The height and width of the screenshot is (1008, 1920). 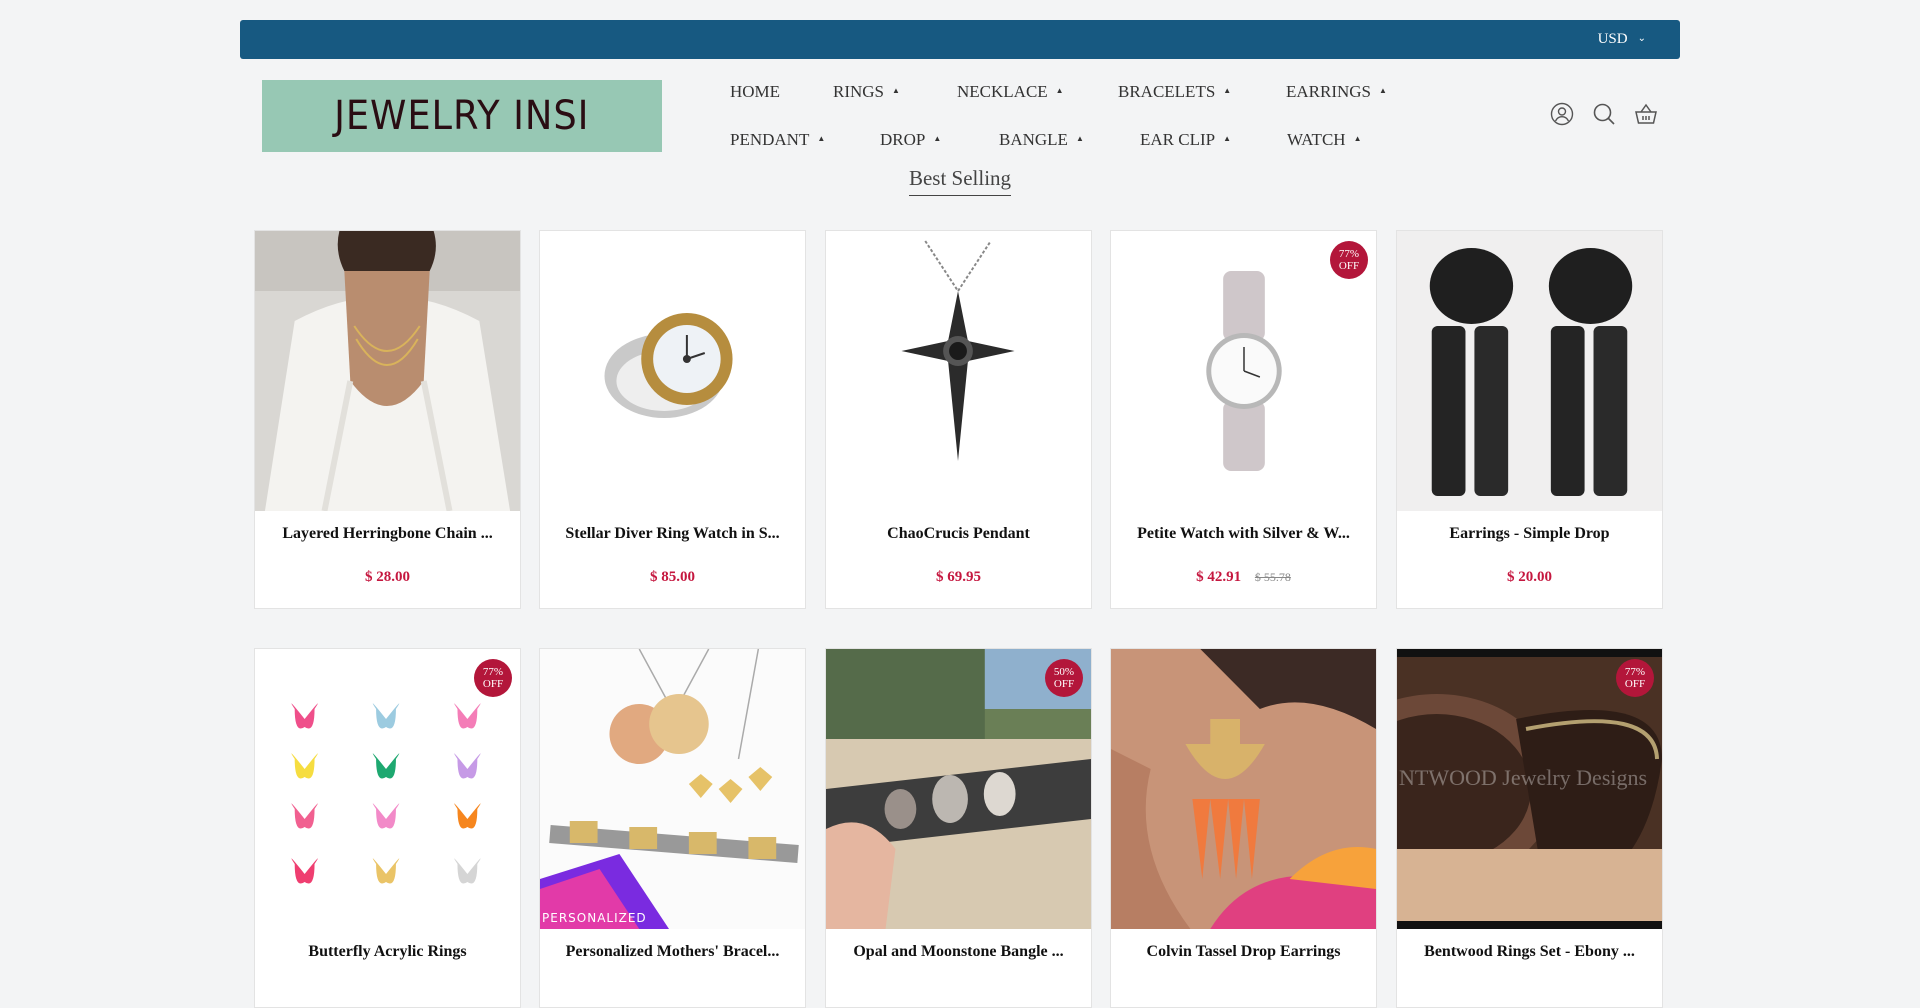 I want to click on product-card: 77% OFF Butterfly Acrylic Rings, so click(x=387, y=828).